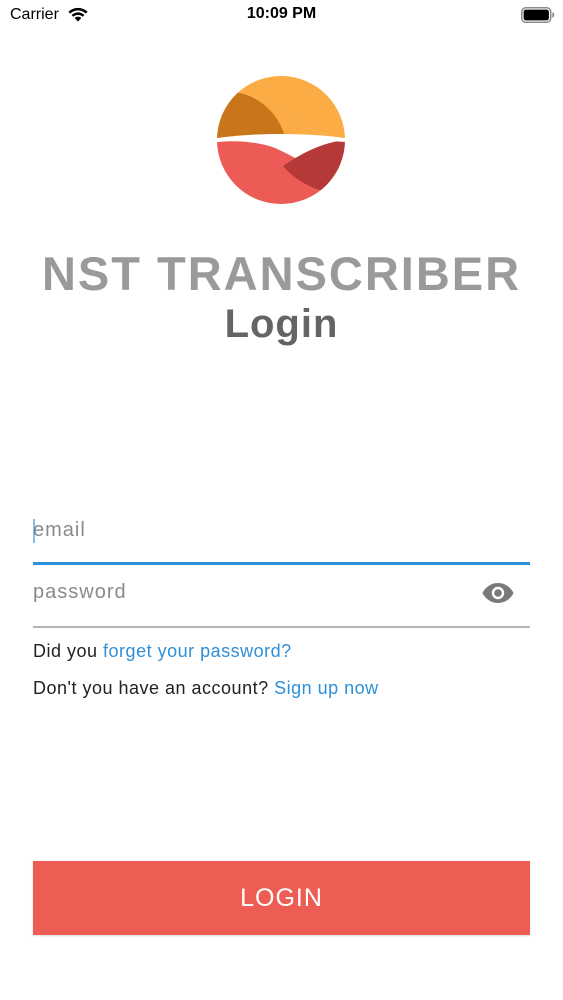 The width and height of the screenshot is (563, 1000). I want to click on text-cursor, so click(34, 531).